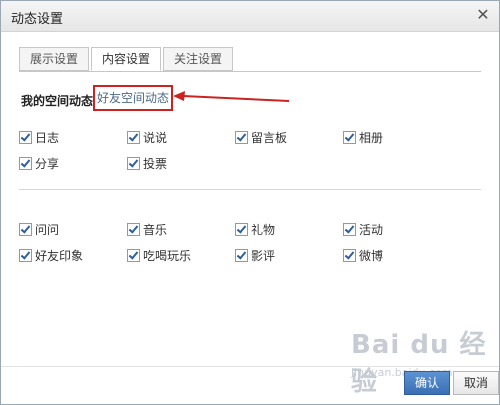 The width and height of the screenshot is (500, 405). Describe the element at coordinates (289, 137) in the screenshot. I see `option-message-board: 留言板` at that location.